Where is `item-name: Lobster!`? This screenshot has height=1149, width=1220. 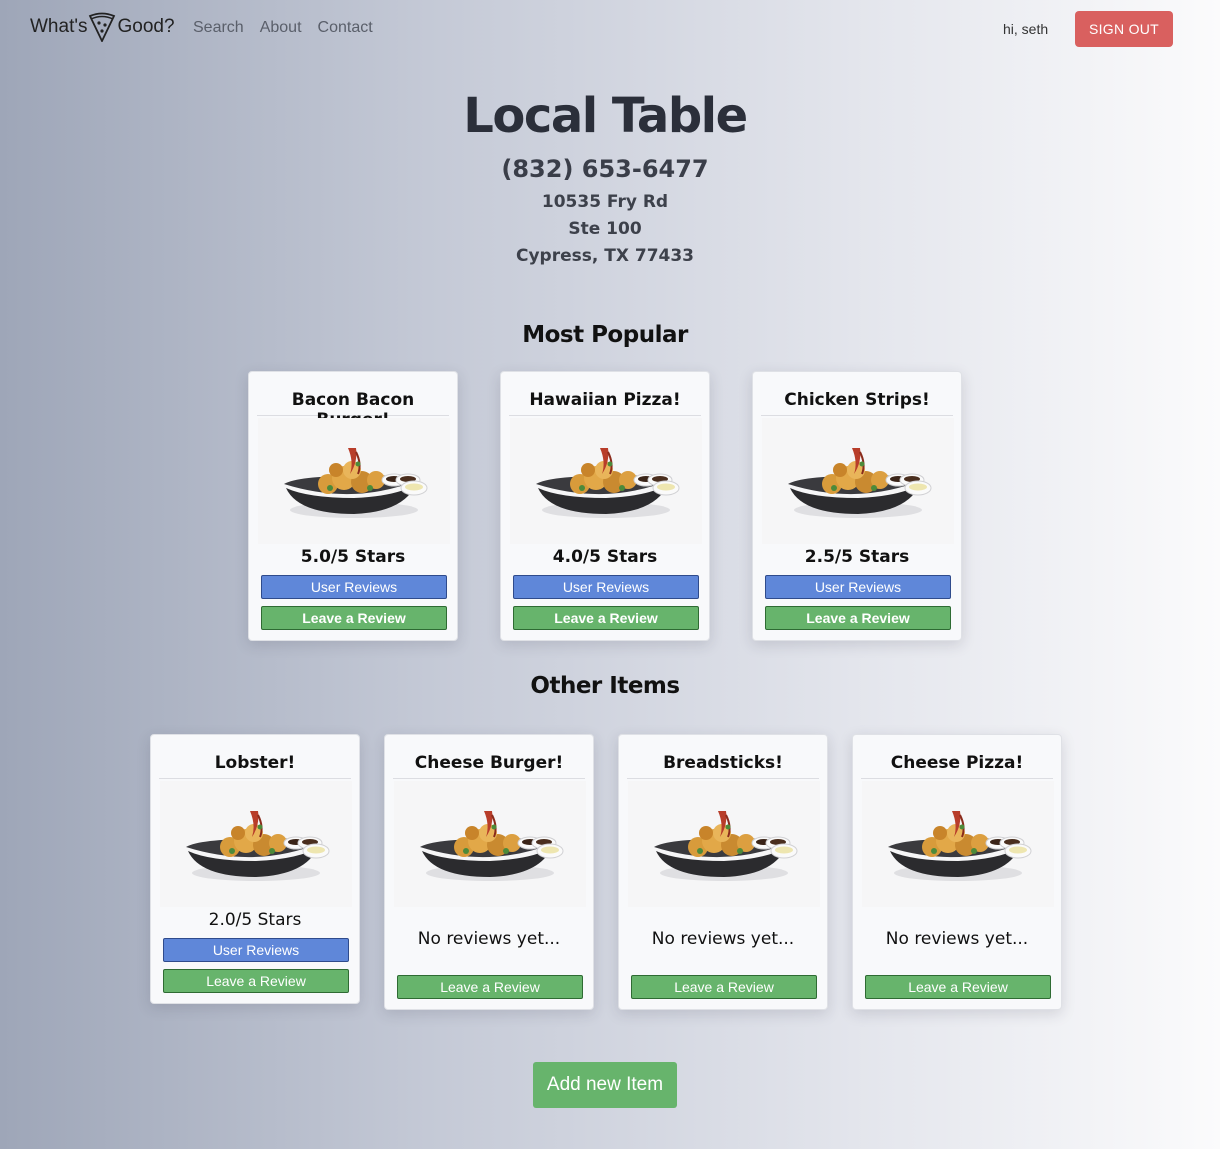
item-name: Lobster! is located at coordinates (255, 766).